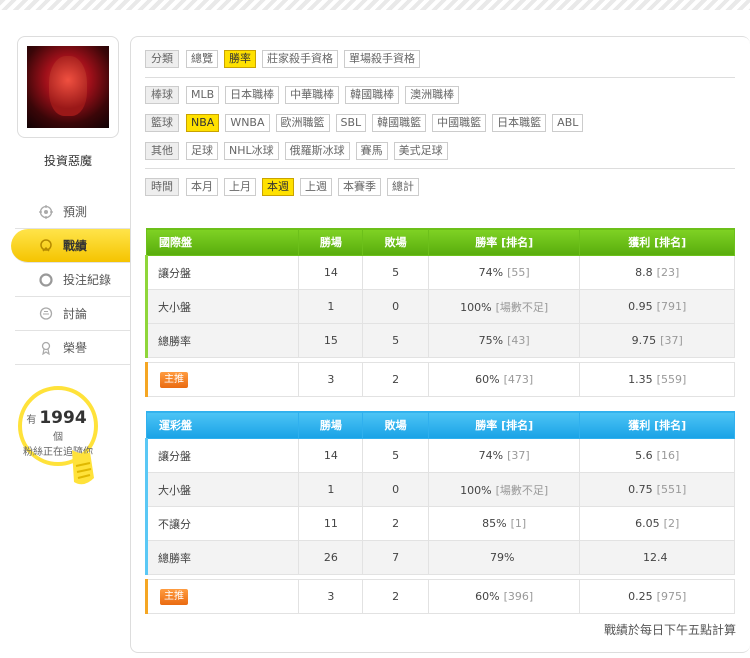  Describe the element at coordinates (671, 596) in the screenshot. I see `profit-rank: [975]` at that location.